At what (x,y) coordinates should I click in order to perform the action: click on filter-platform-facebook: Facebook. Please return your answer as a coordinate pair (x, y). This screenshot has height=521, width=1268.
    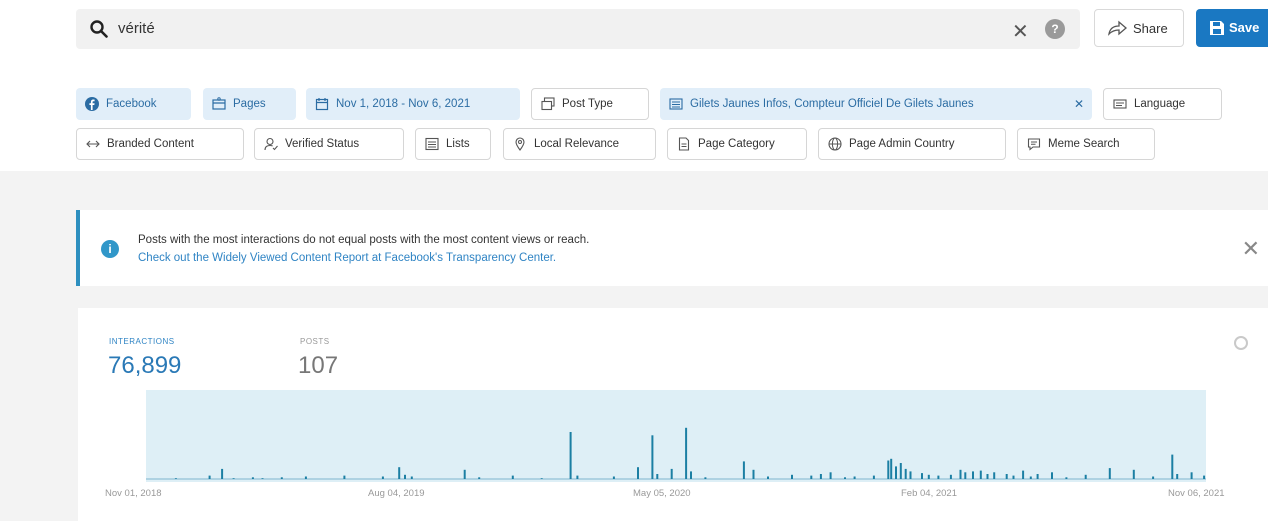
    Looking at the image, I should click on (133, 104).